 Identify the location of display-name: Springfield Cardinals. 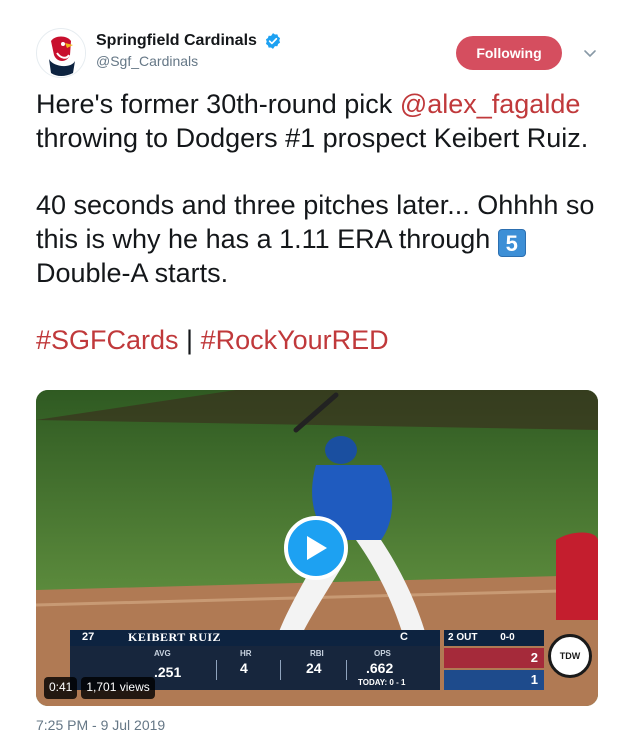
(176, 41).